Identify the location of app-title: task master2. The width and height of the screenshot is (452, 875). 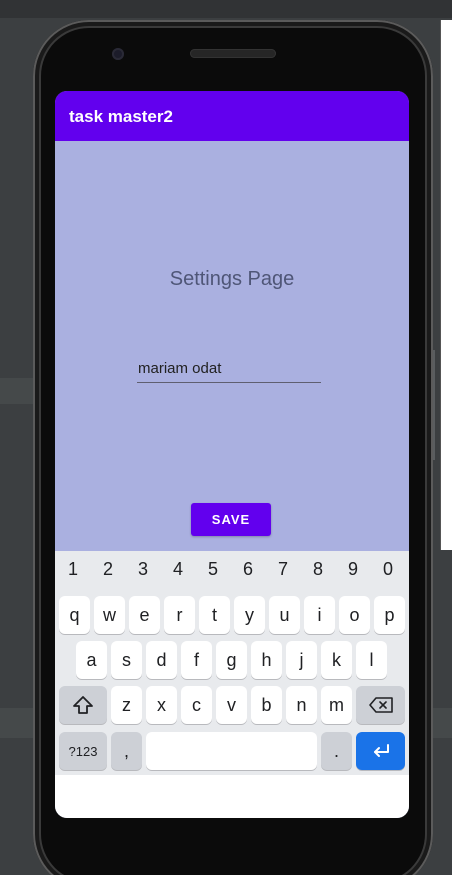
(121, 116).